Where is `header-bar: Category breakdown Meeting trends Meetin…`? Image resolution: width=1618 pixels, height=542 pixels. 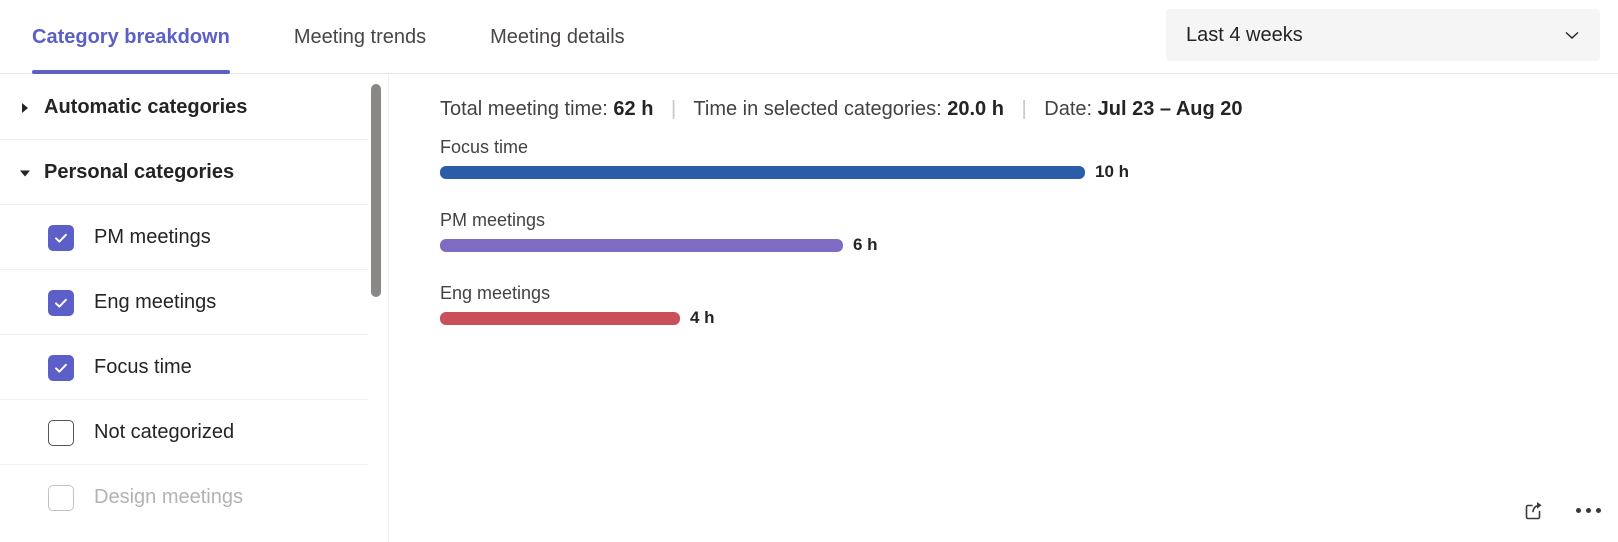
header-bar: Category breakdown Meeting trends Meetin… is located at coordinates (809, 37).